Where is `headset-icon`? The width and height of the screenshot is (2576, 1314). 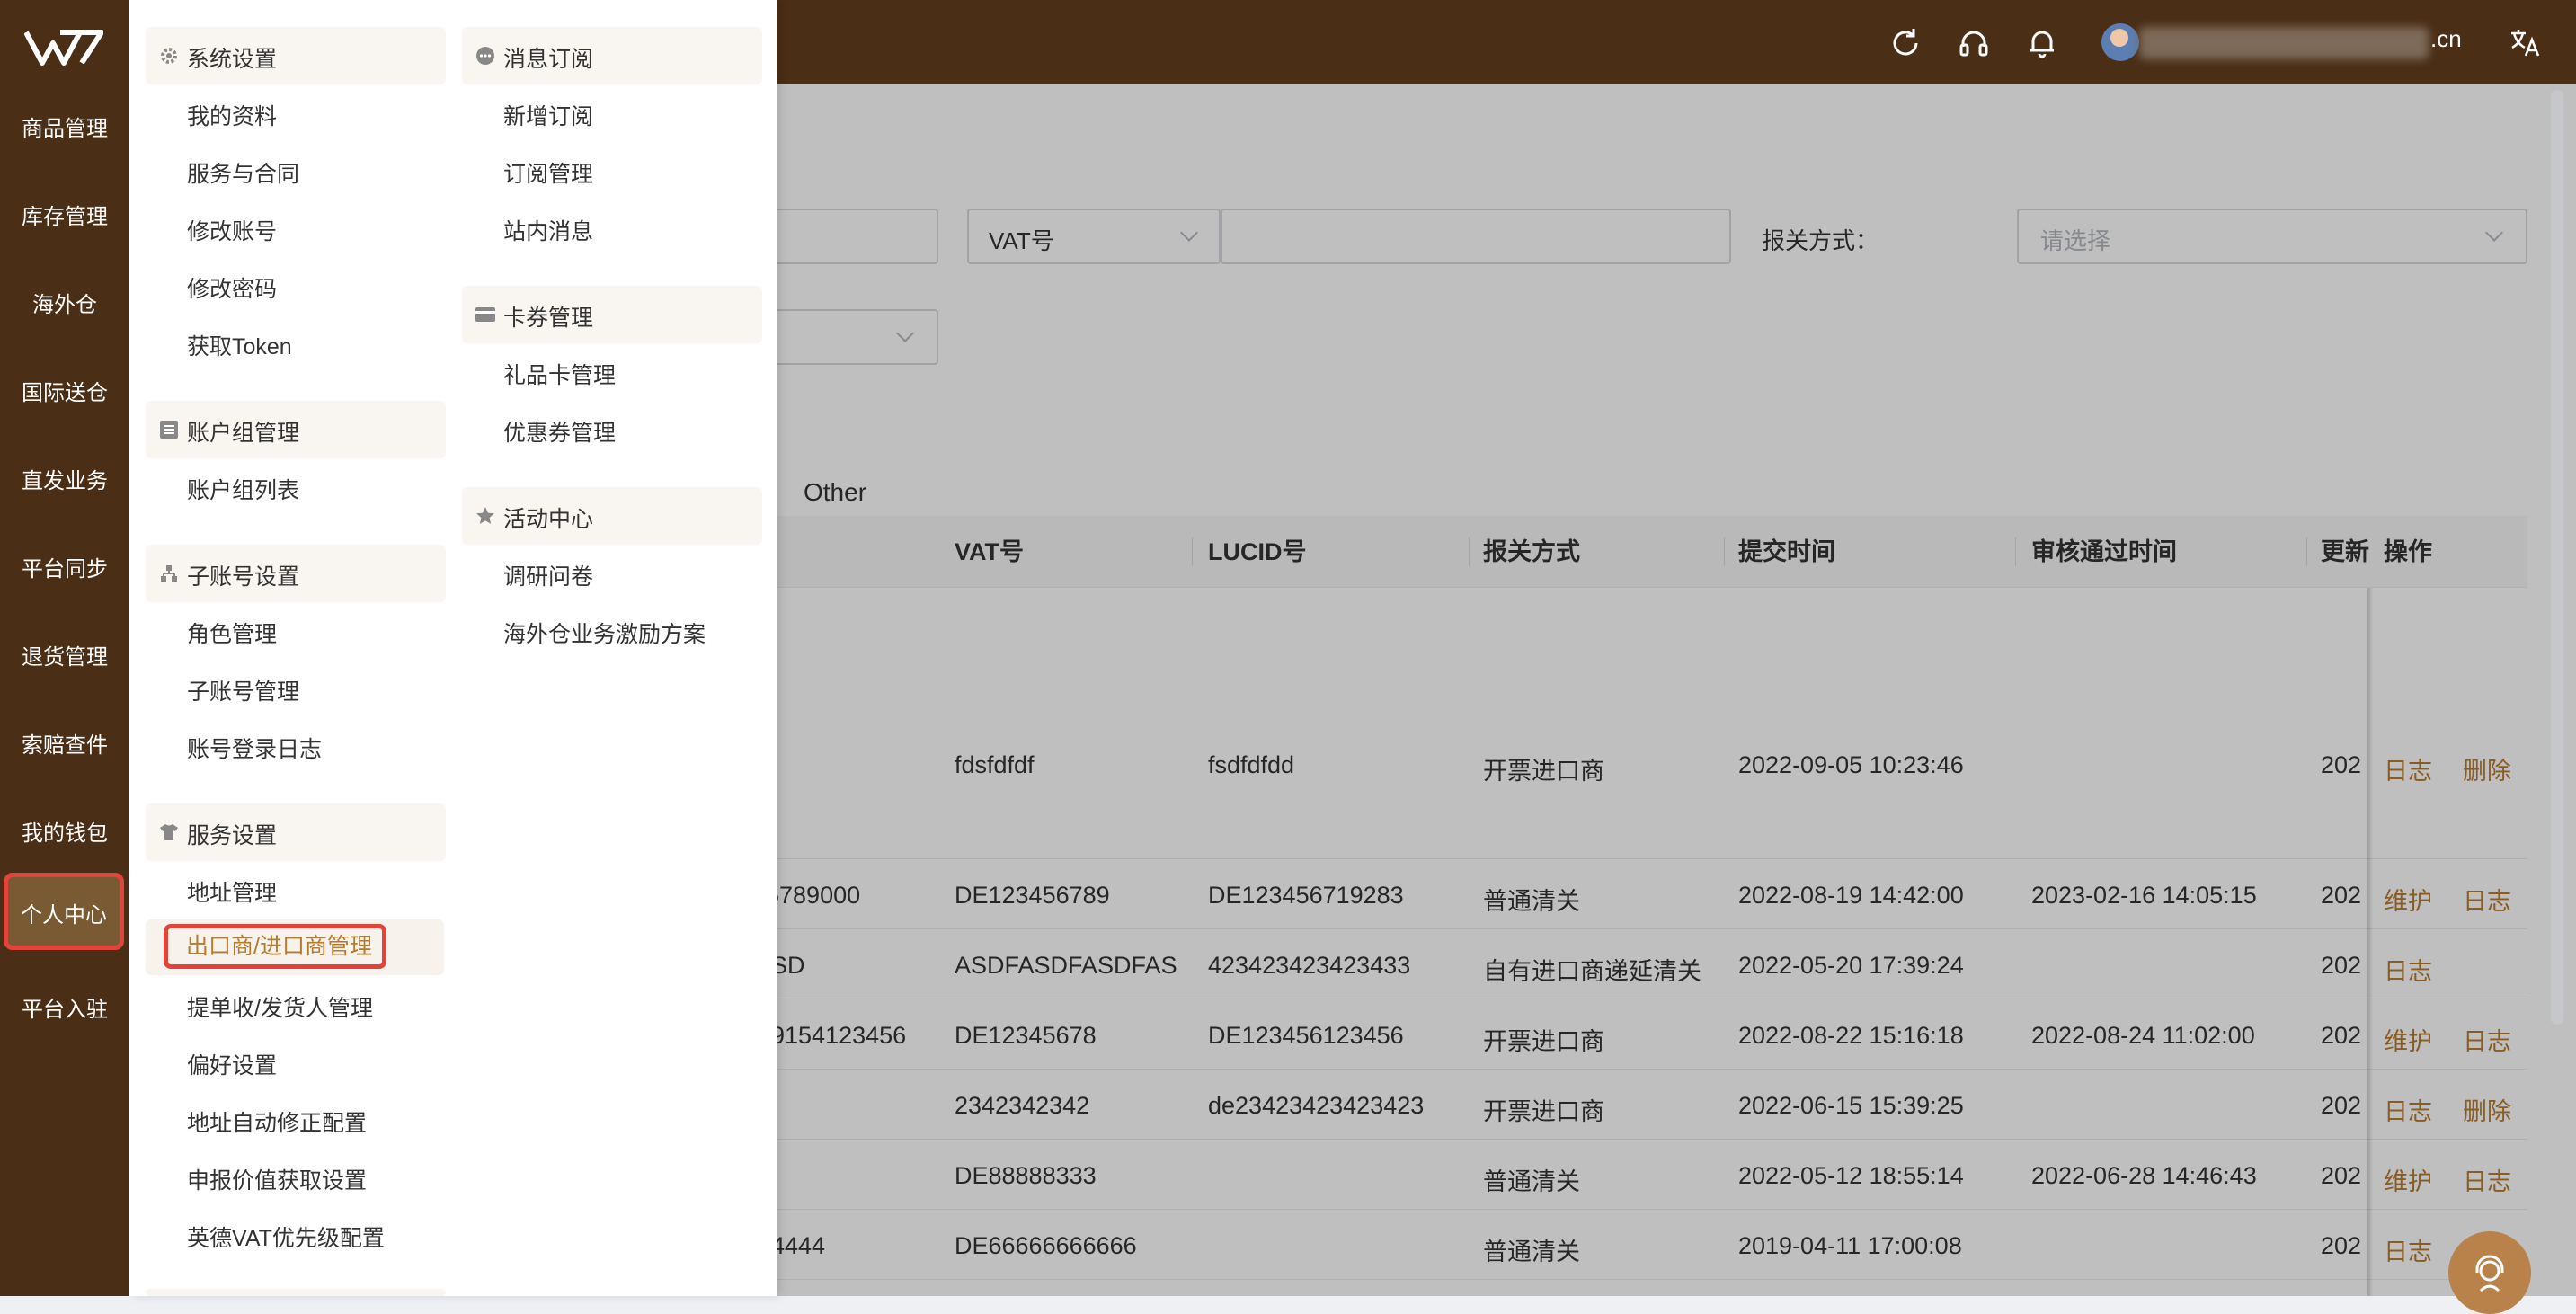 headset-icon is located at coordinates (1974, 43).